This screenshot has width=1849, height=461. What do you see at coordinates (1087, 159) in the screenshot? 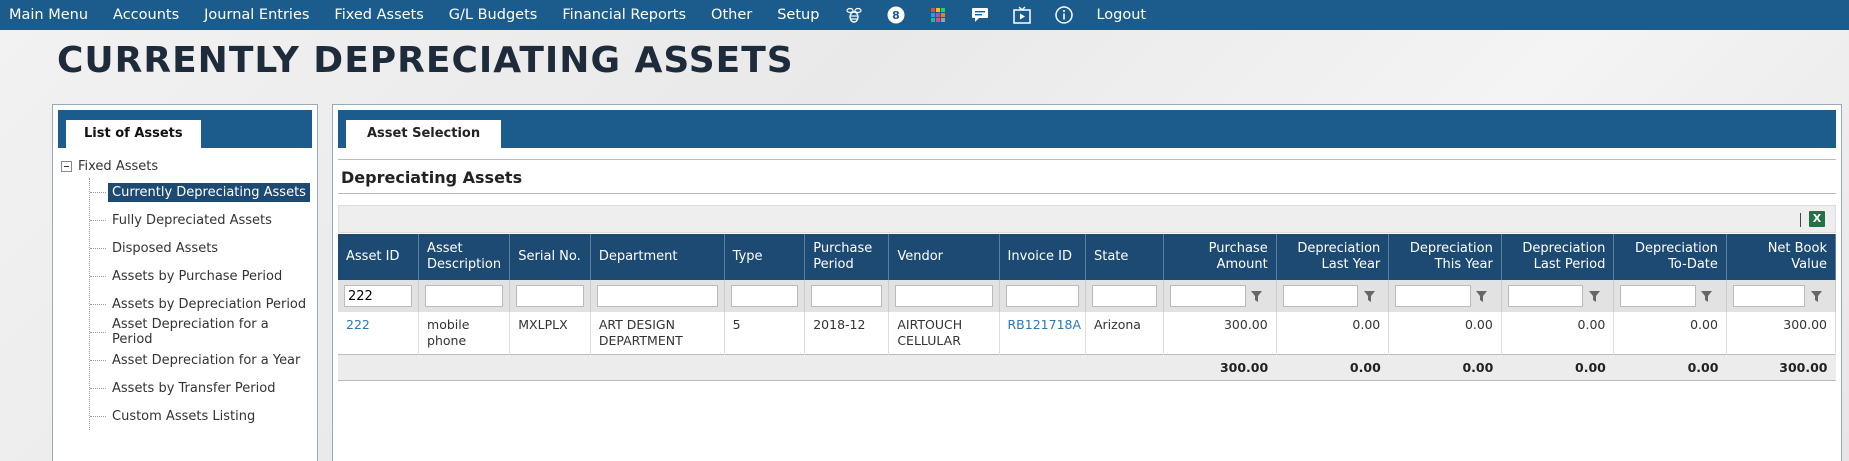
I see `divider` at bounding box center [1087, 159].